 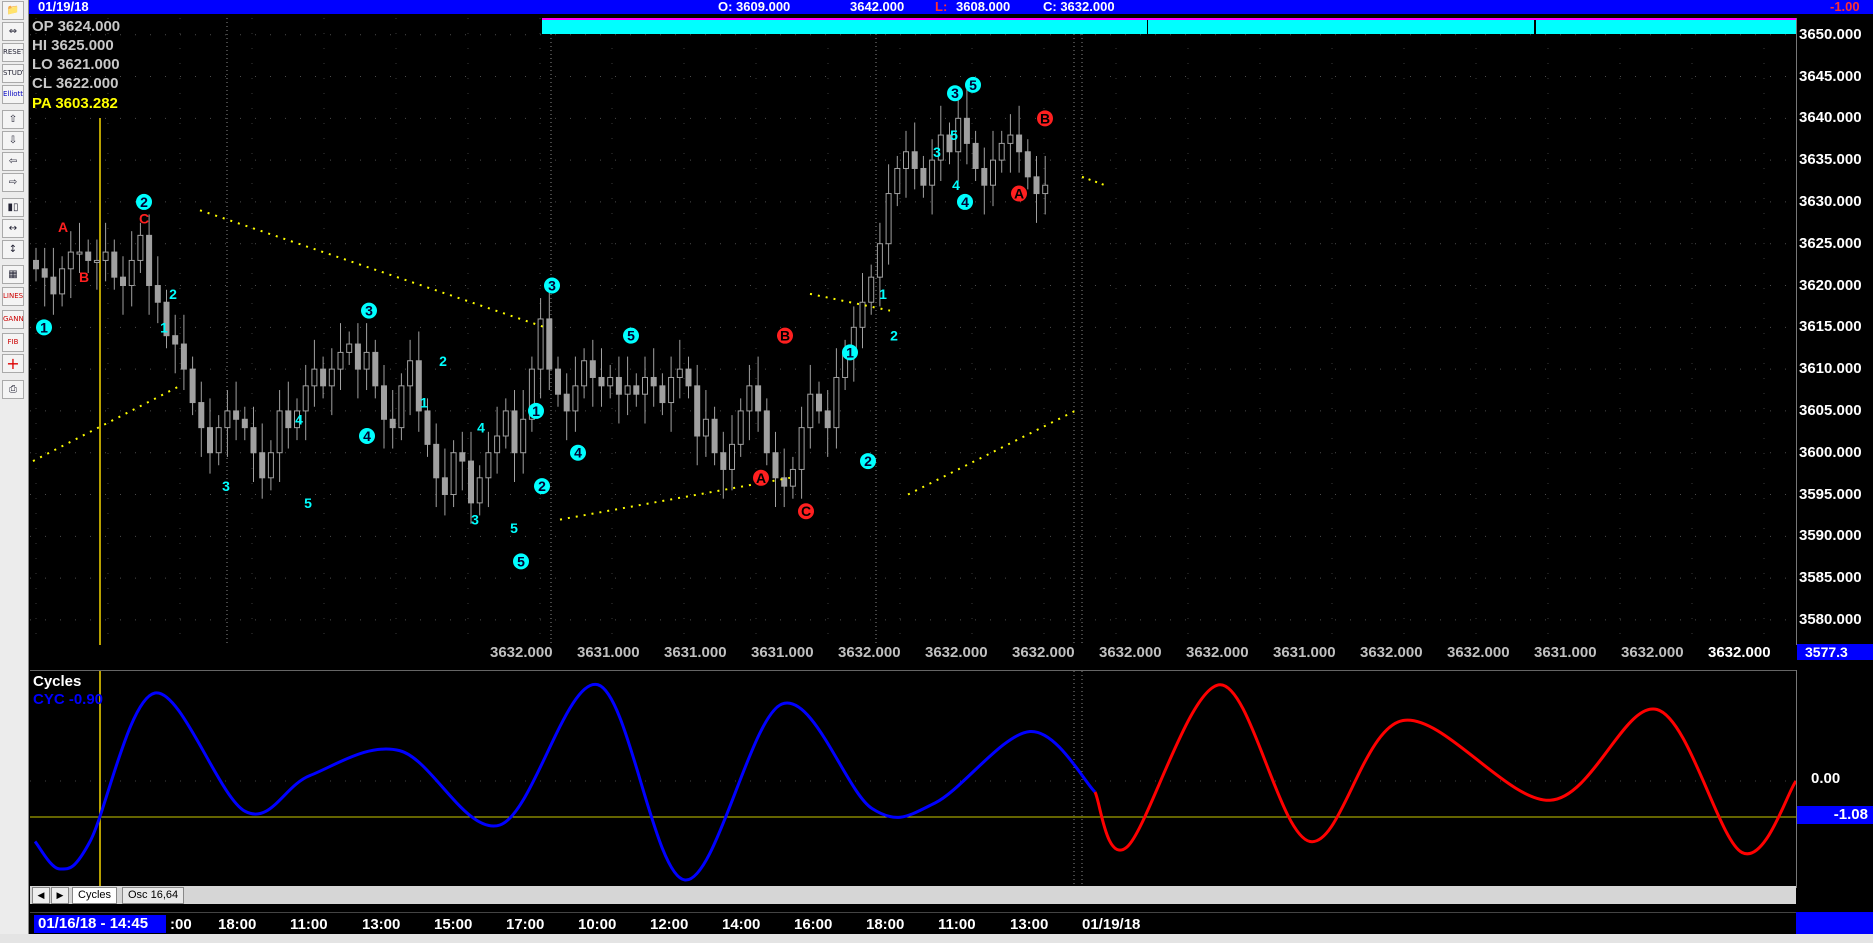 I want to click on projection-value: 3631.000, so click(x=1304, y=652).